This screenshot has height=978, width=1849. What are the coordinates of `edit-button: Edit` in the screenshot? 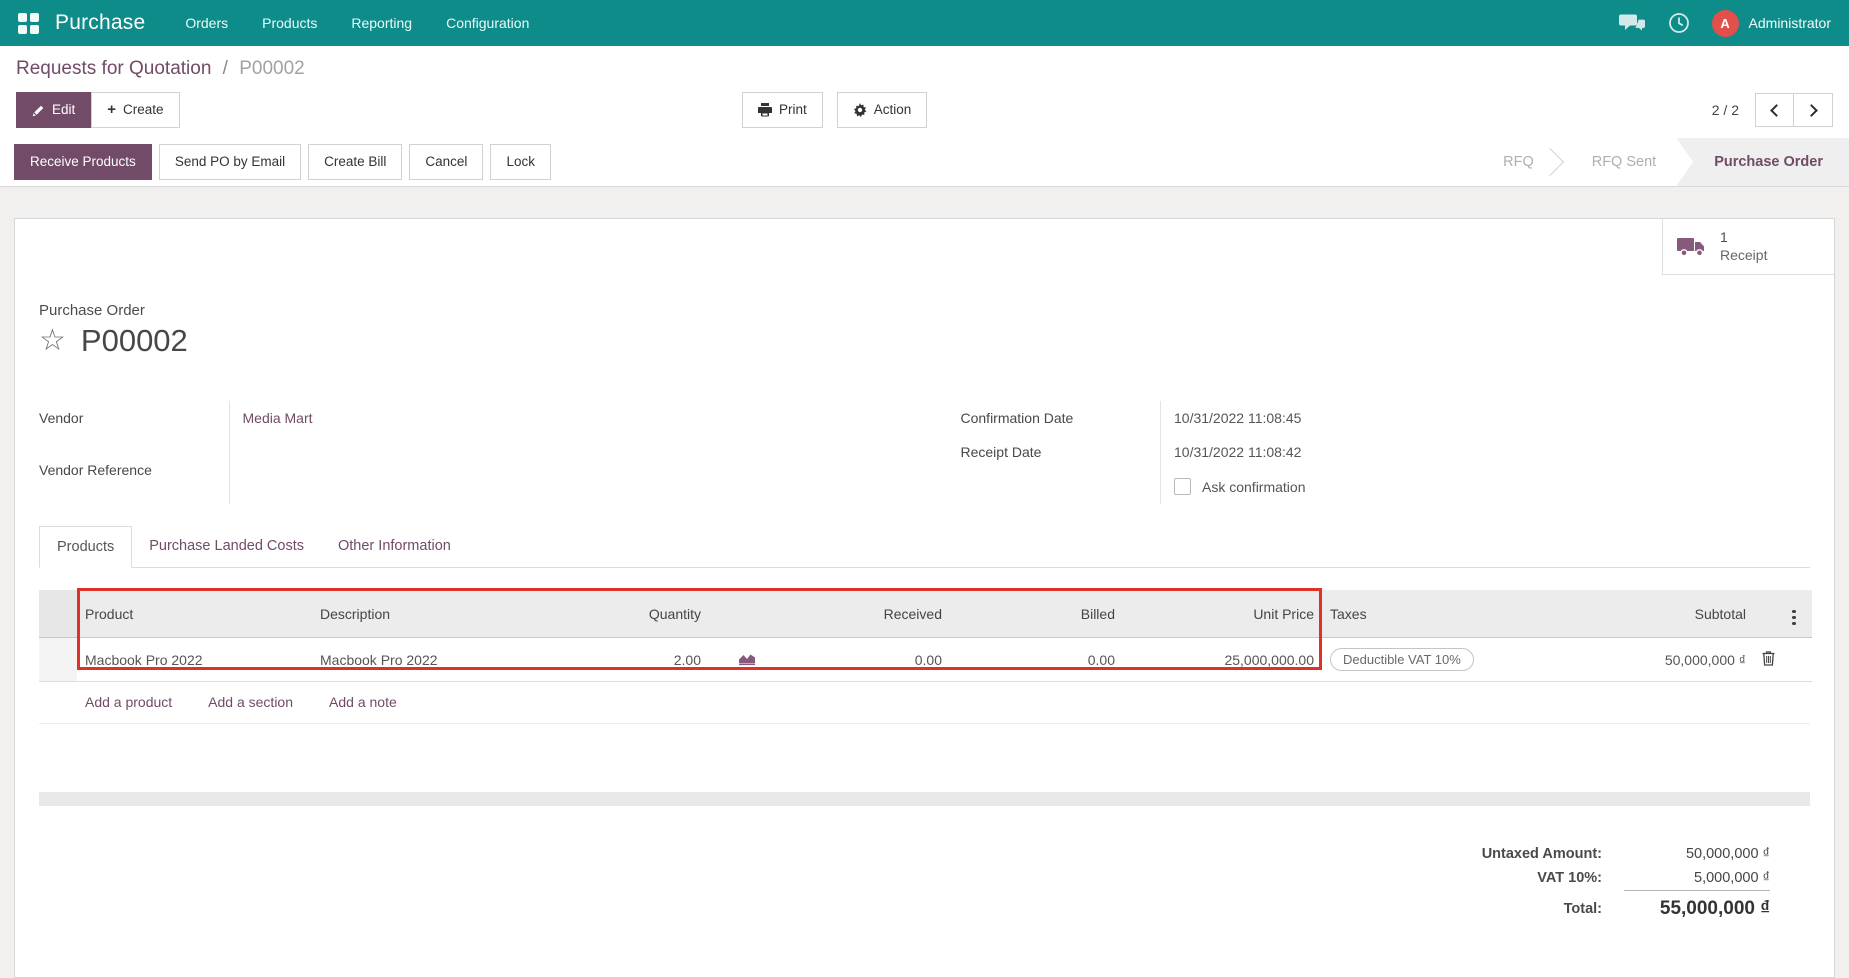 It's located at (54, 110).